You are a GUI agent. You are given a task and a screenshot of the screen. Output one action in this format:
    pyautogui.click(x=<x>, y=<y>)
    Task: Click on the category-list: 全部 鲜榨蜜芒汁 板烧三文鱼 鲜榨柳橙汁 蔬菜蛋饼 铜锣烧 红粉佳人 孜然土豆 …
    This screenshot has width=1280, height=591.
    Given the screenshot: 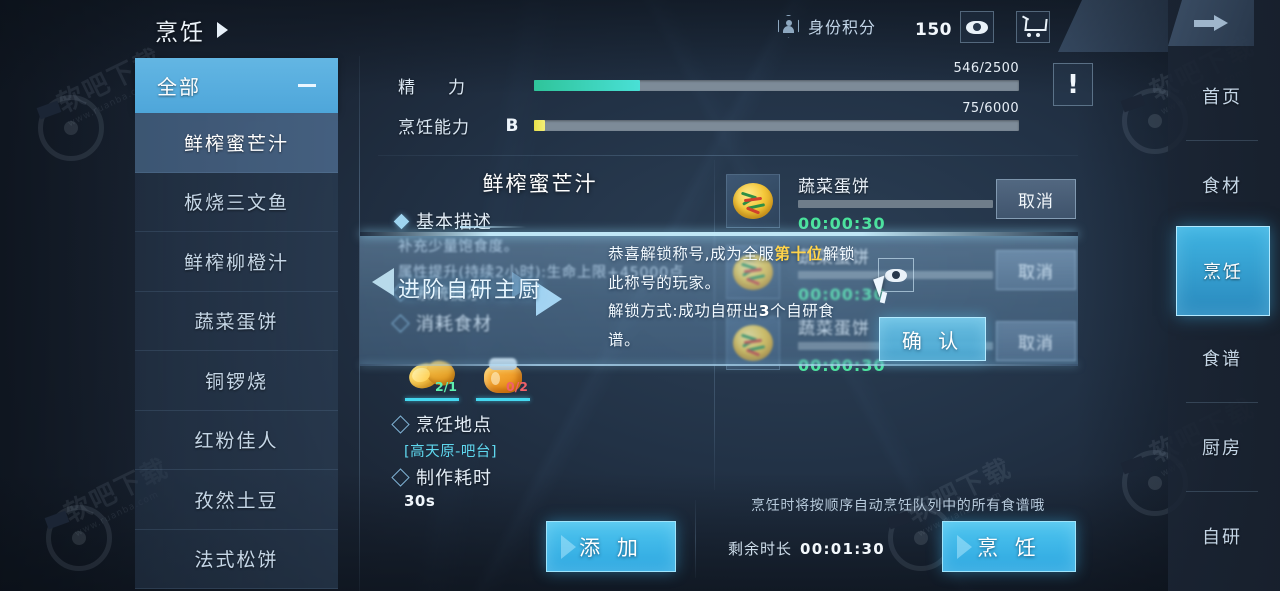 What is the action you would take?
    pyautogui.click(x=236, y=324)
    